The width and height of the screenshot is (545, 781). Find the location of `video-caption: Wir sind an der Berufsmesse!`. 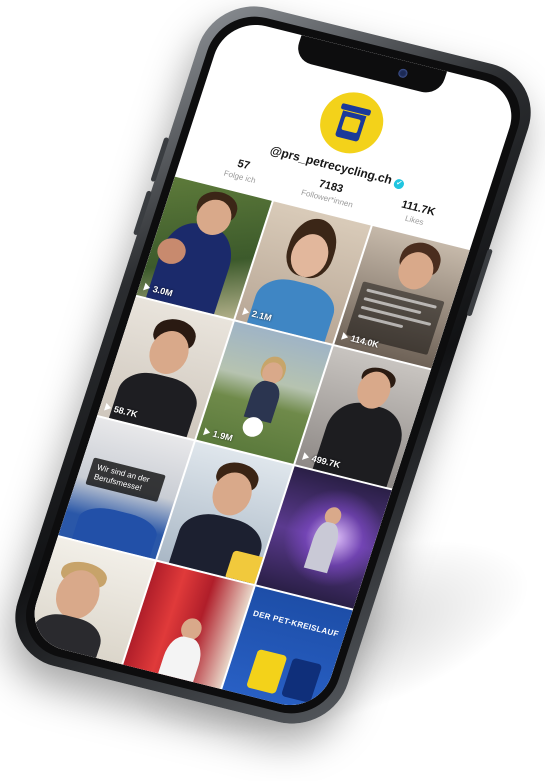

video-caption: Wir sind an der Berufsmesse! is located at coordinates (125, 480).